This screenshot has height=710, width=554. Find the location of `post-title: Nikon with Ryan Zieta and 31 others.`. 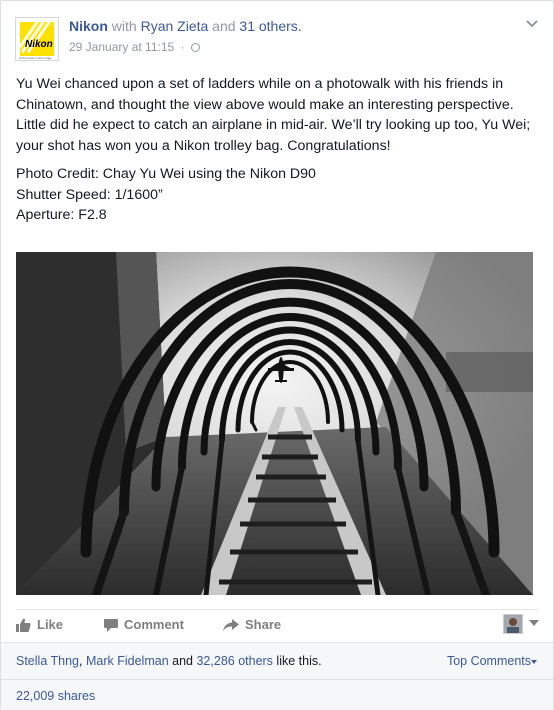

post-title: Nikon with Ryan Zieta and 31 others. is located at coordinates (185, 26).